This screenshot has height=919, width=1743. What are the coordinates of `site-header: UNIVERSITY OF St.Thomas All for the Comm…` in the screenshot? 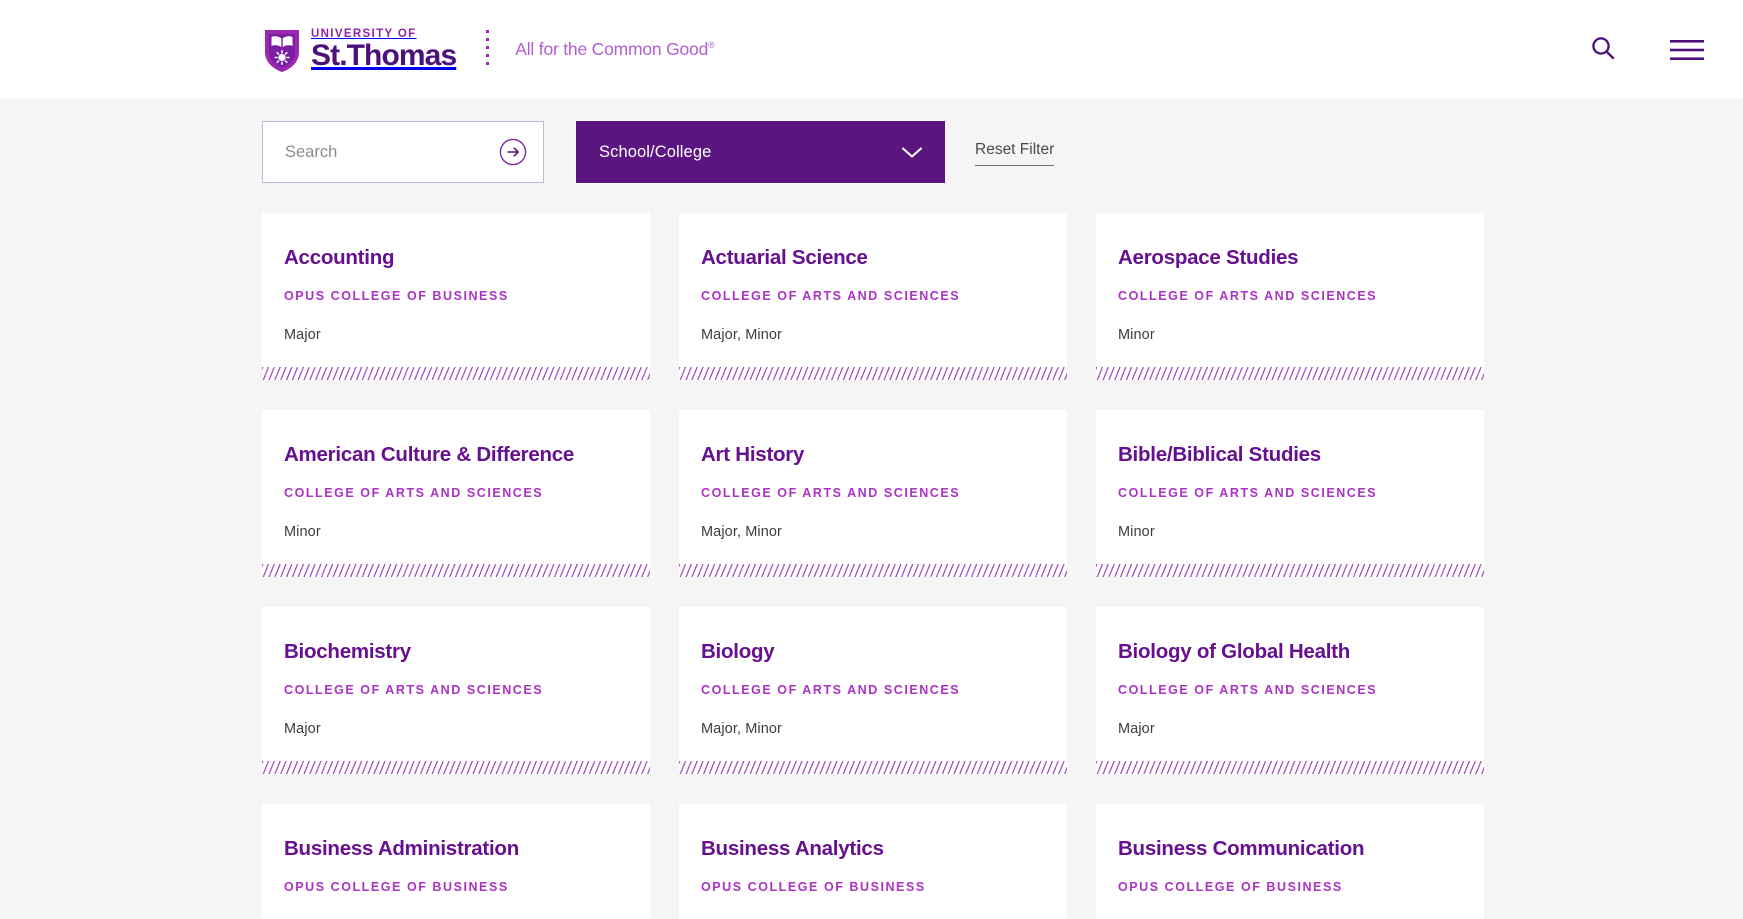 It's located at (871, 49).